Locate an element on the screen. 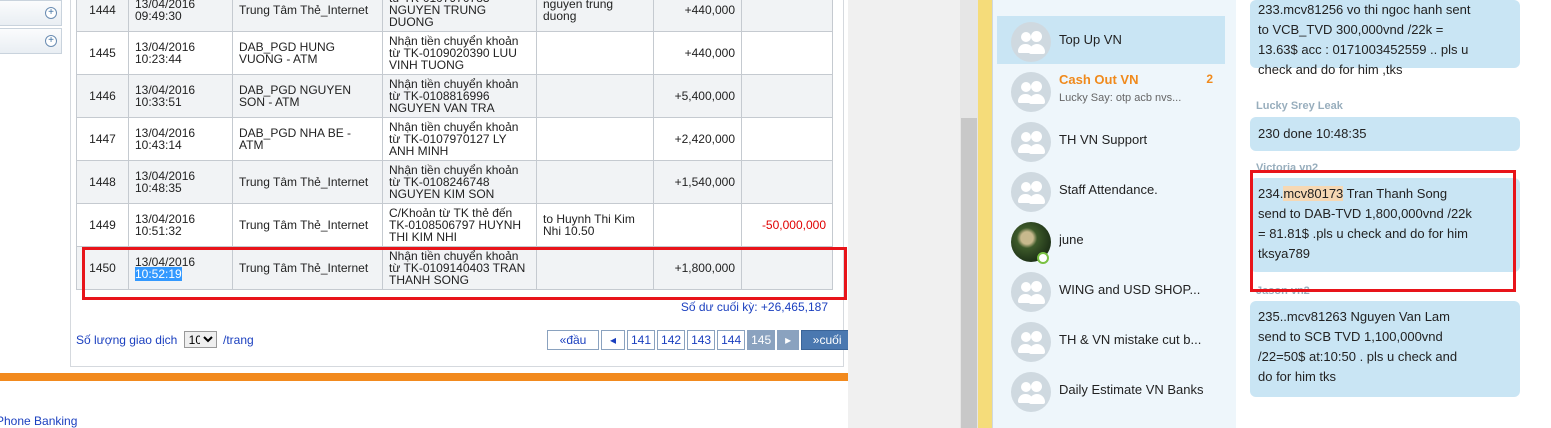  unread-count-badge: 2 is located at coordinates (1209, 79).